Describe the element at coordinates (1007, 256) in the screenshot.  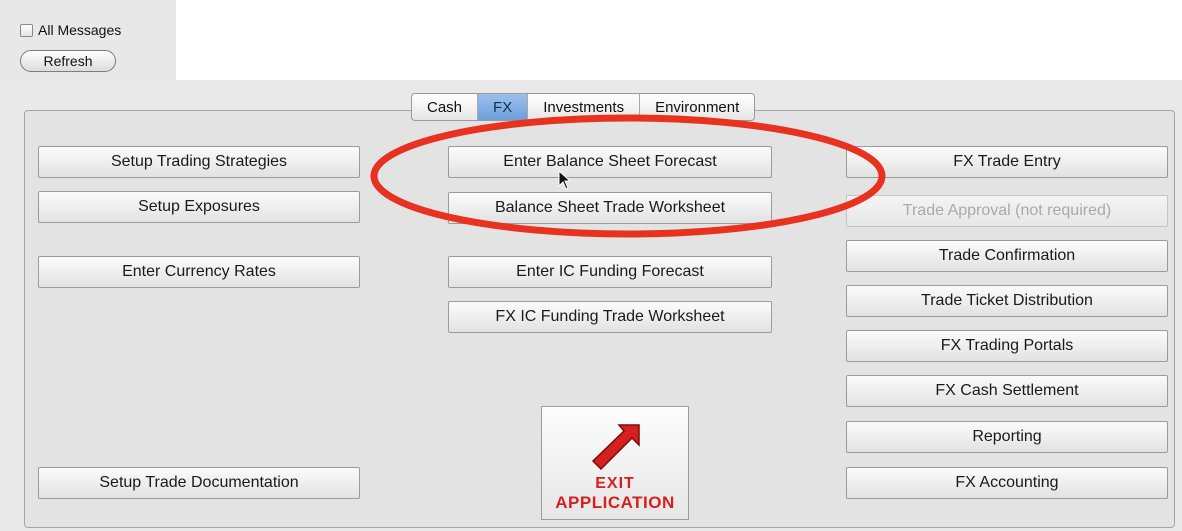
I see `trade-confirmation-button: Trade Confirmation` at that location.